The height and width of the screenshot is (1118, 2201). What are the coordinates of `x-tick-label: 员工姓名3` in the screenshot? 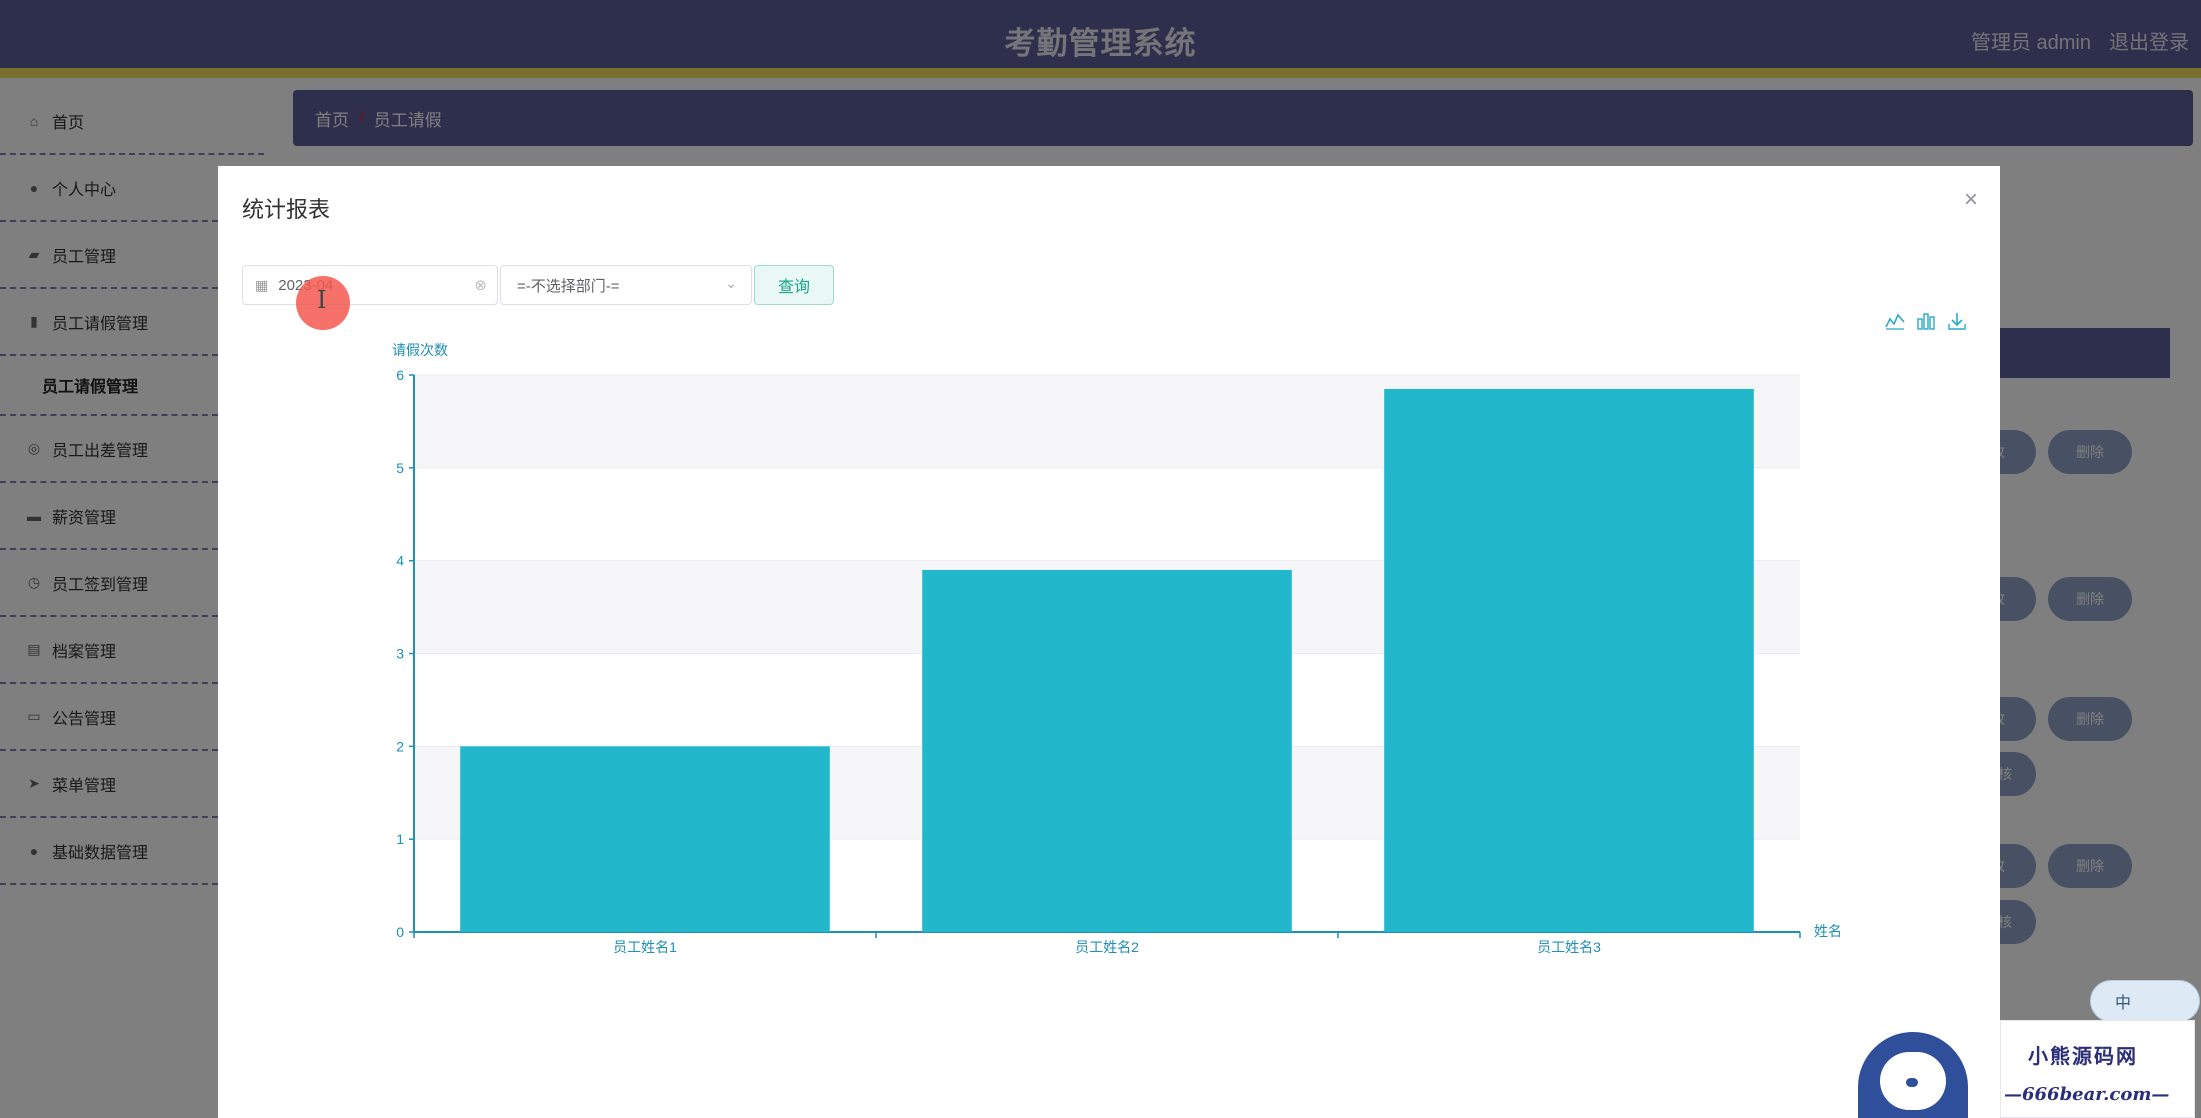 It's located at (1569, 947).